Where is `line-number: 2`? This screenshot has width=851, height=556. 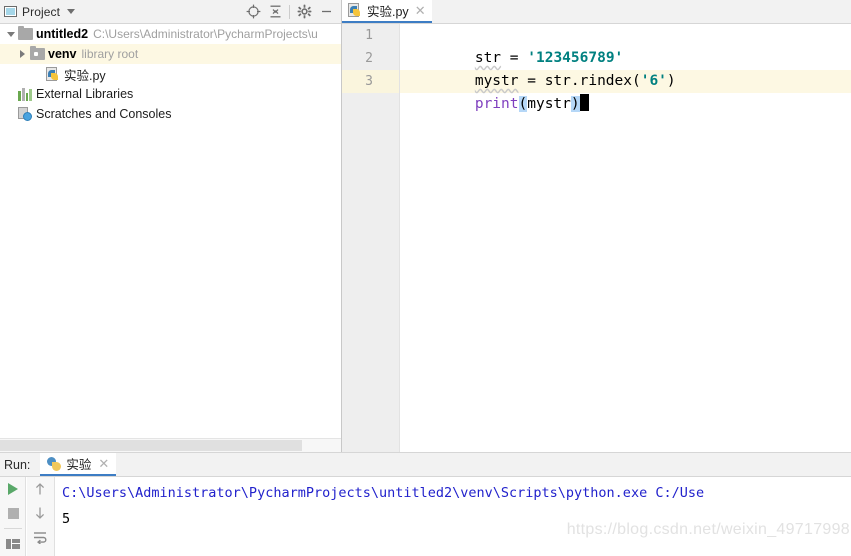 line-number: 2 is located at coordinates (369, 58).